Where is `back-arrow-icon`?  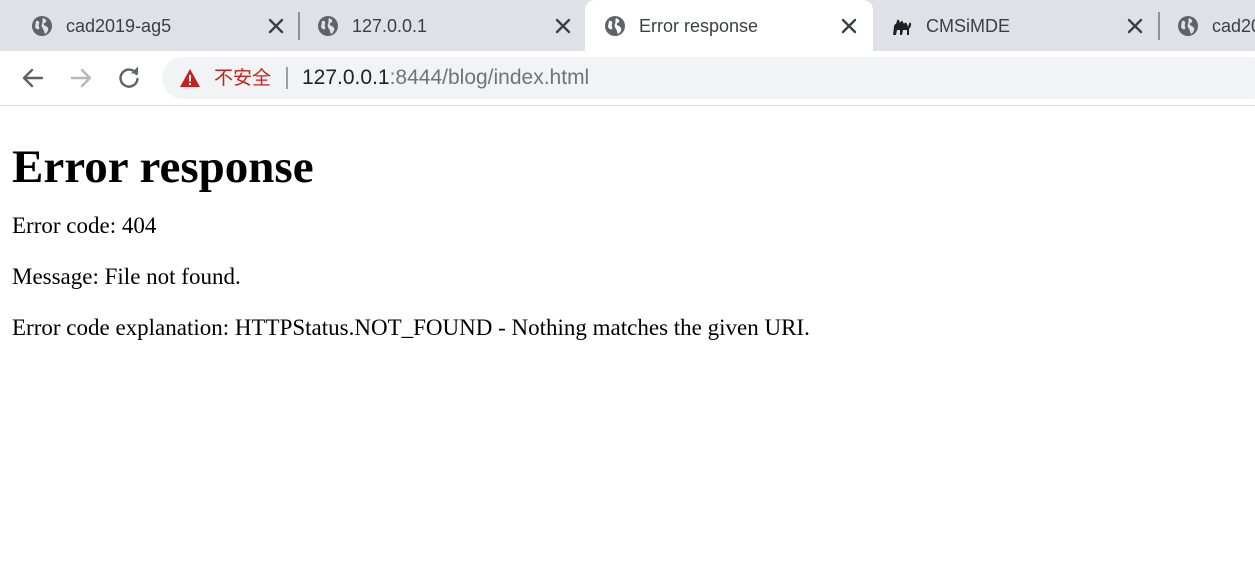 back-arrow-icon is located at coordinates (33, 78).